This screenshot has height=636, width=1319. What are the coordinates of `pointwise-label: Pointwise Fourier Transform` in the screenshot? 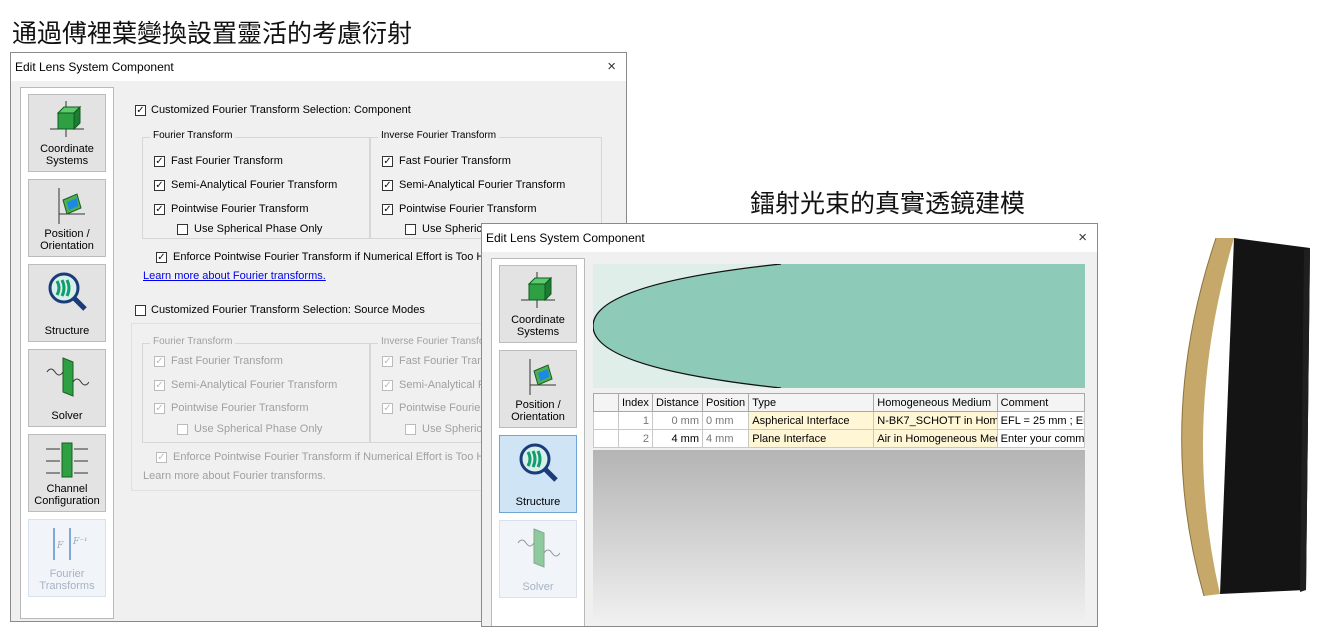 It's located at (240, 209).